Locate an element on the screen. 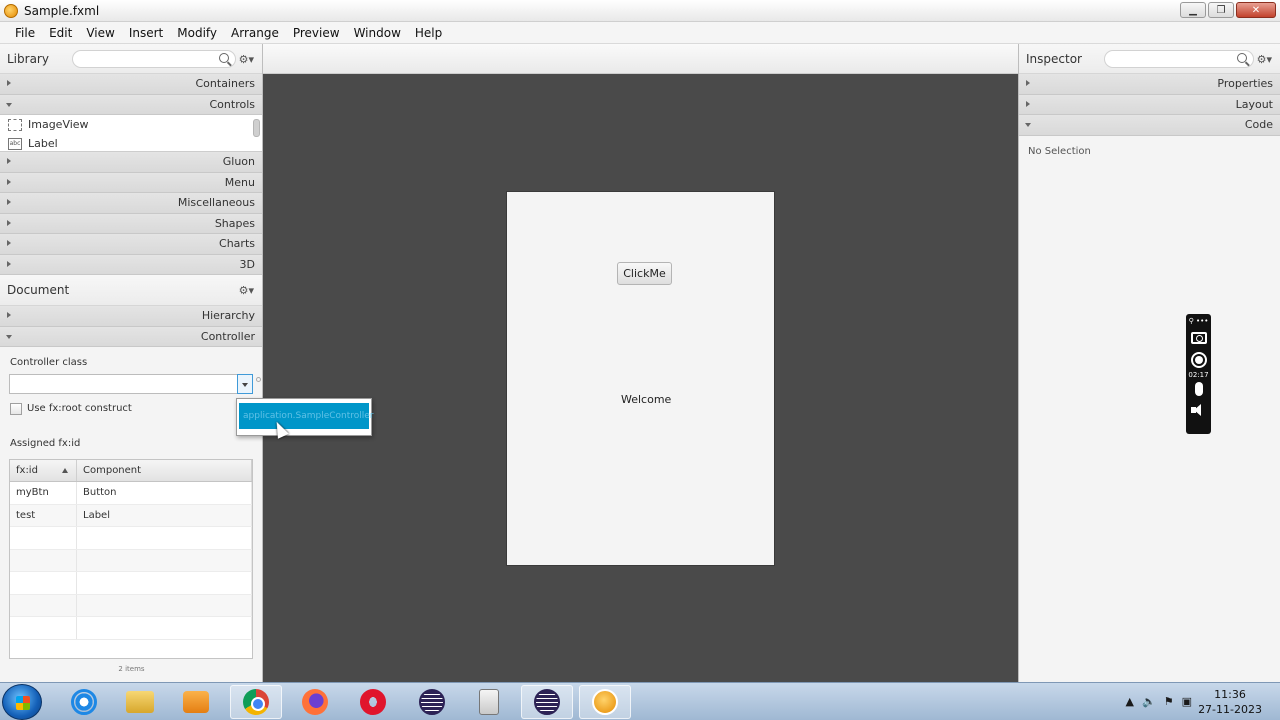 The height and width of the screenshot is (720, 1280). taskbar-explorer is located at coordinates (140, 702).